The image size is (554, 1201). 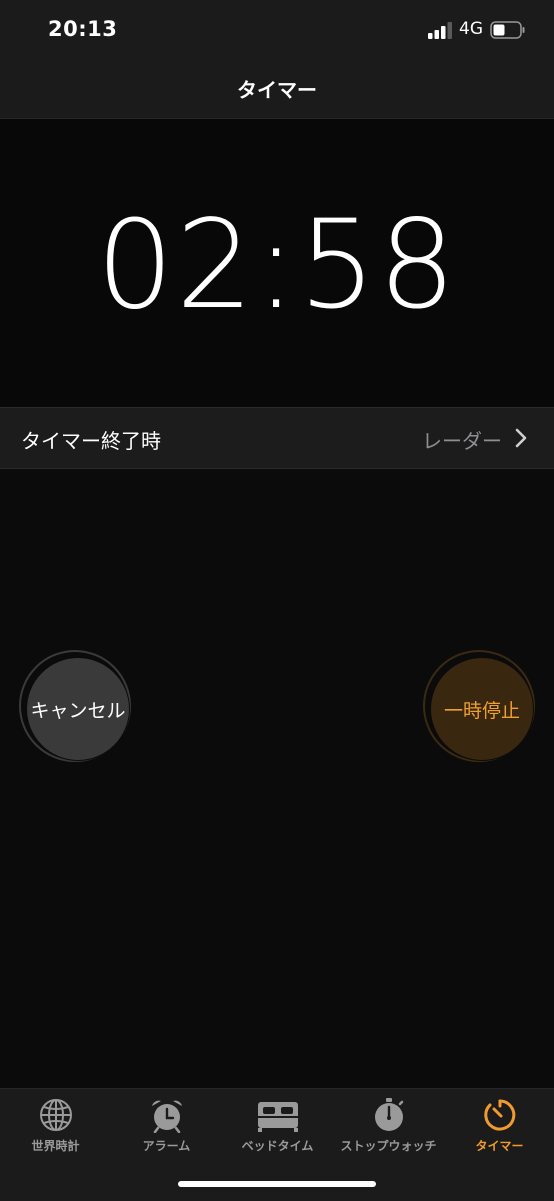 I want to click on cellular-signal-icon, so click(x=440, y=30).